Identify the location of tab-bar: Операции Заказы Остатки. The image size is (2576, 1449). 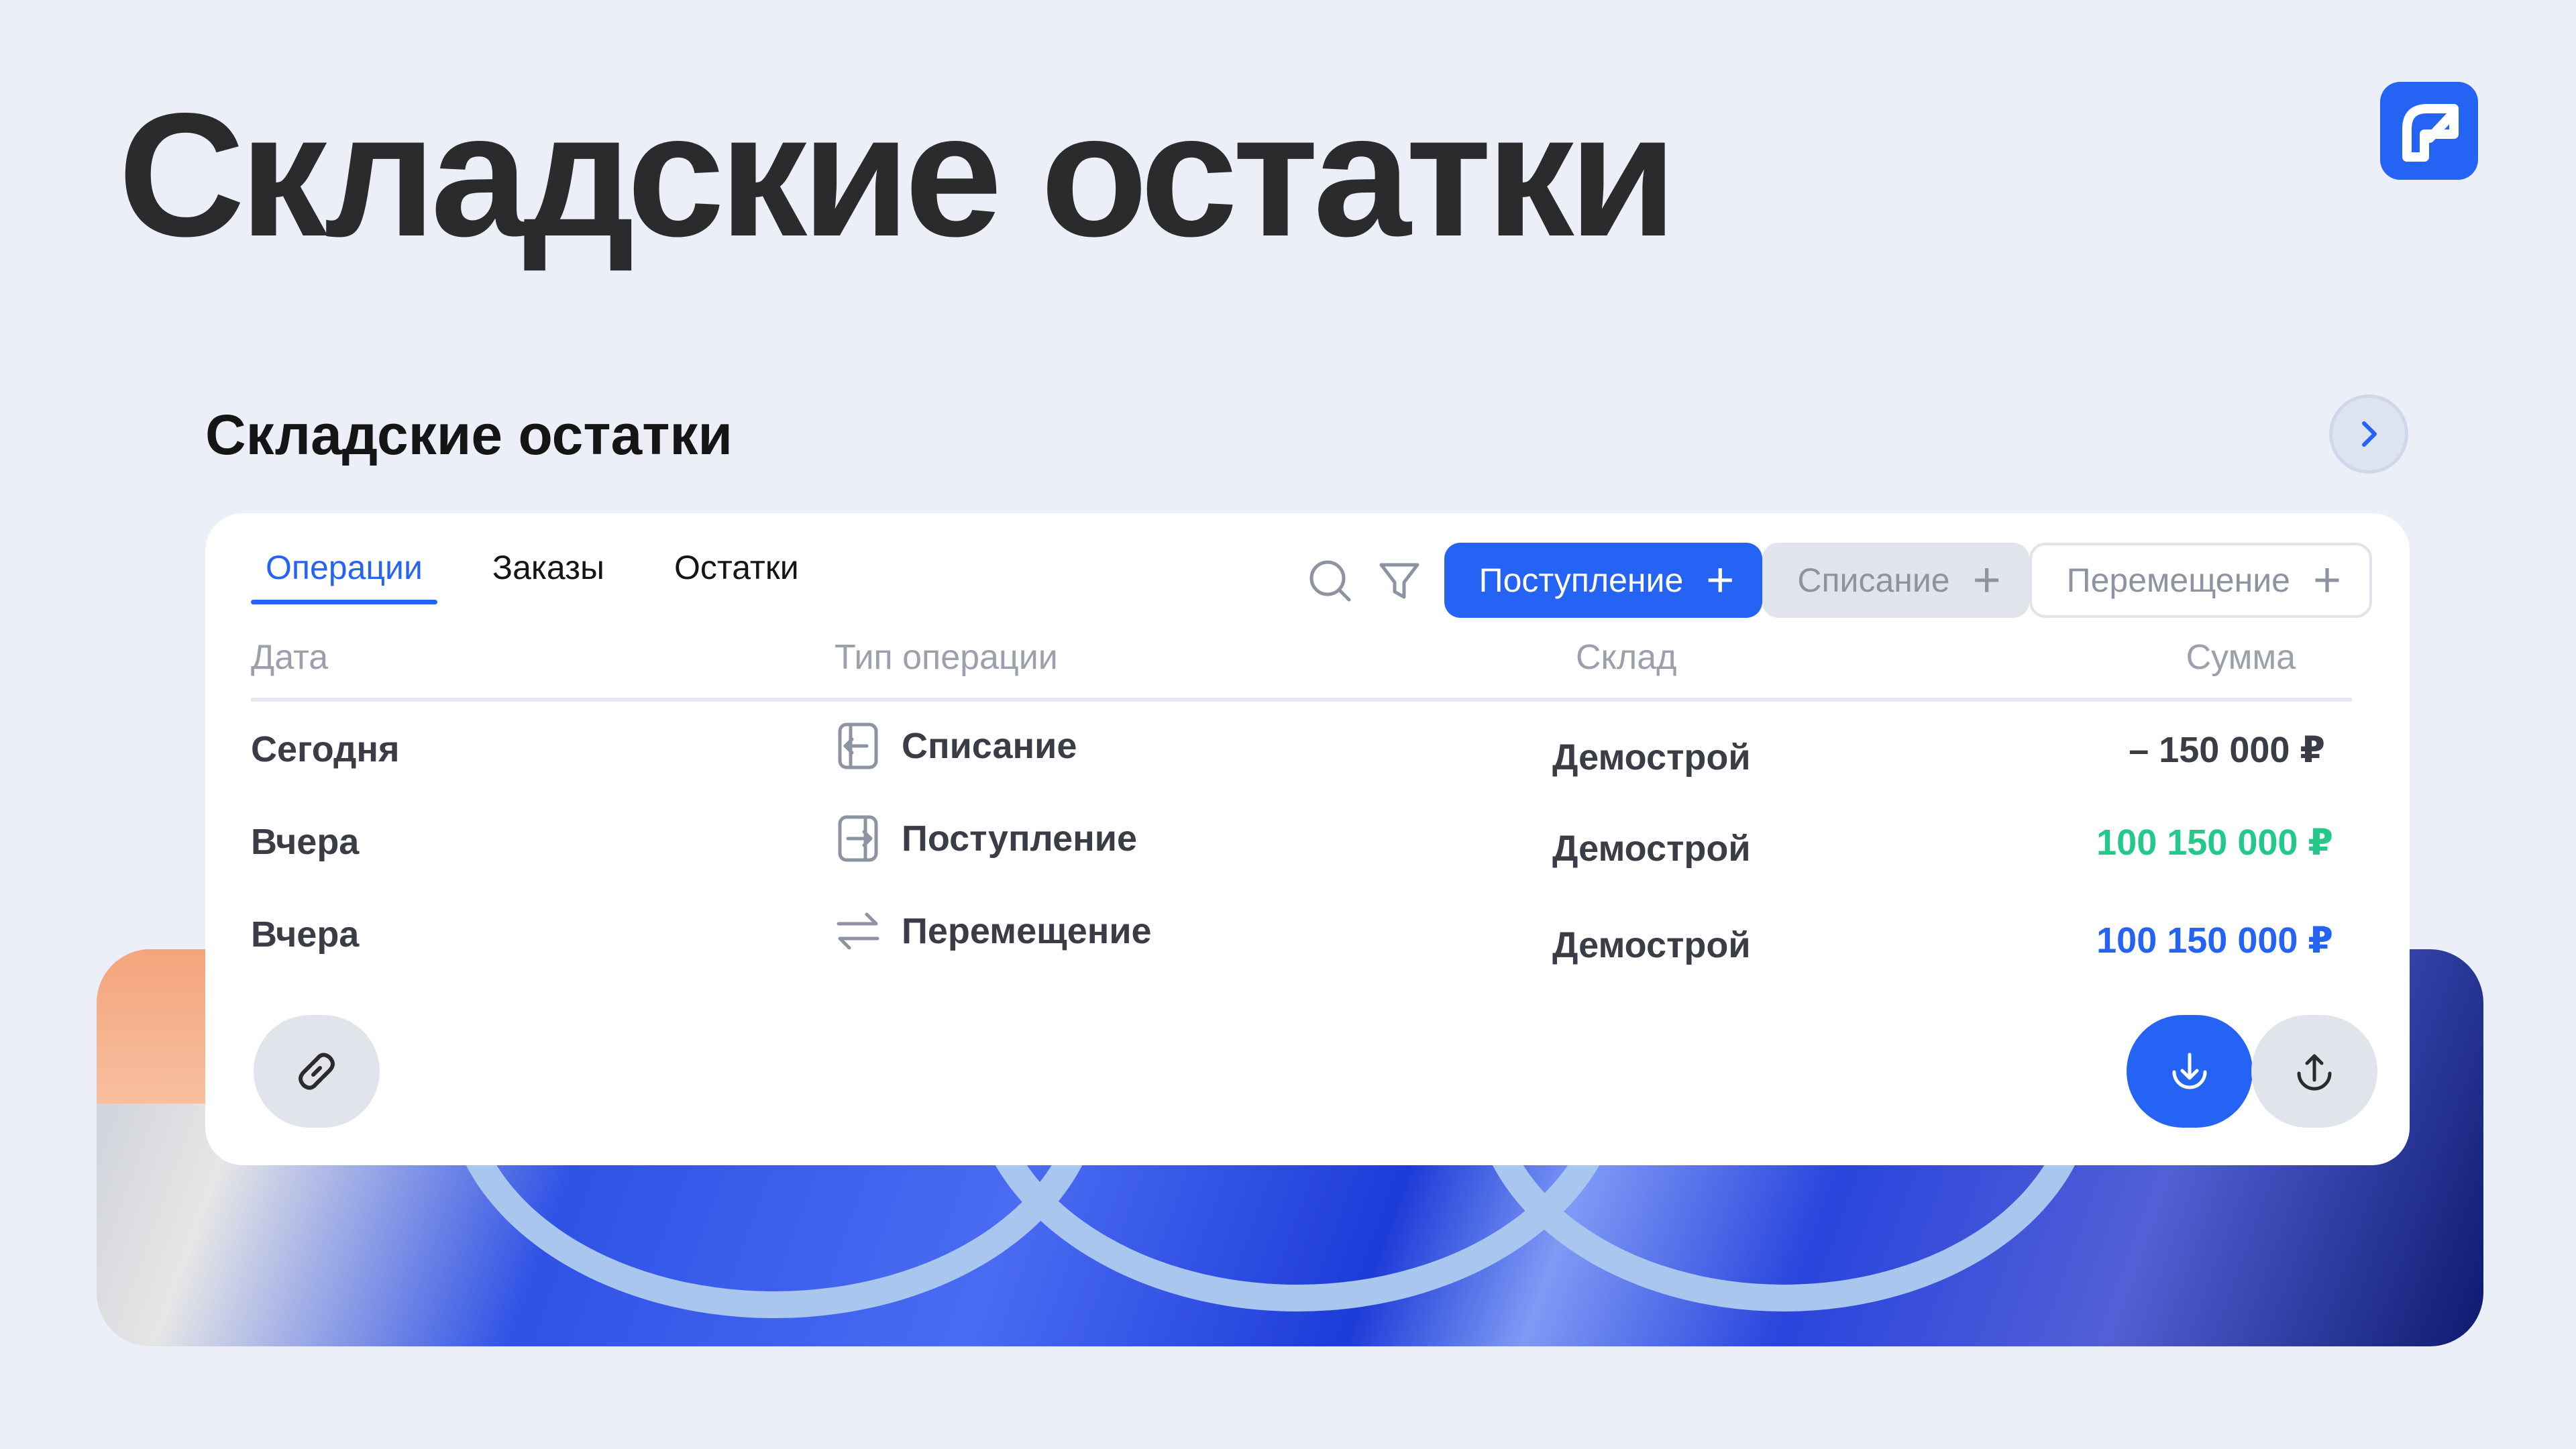
(532, 576).